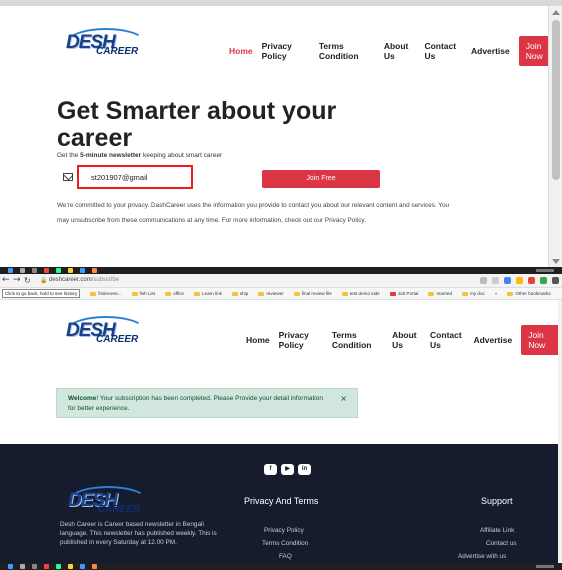 The height and width of the screenshot is (570, 562). Describe the element at coordinates (545, 270) in the screenshot. I see `taskbar-clock` at that location.